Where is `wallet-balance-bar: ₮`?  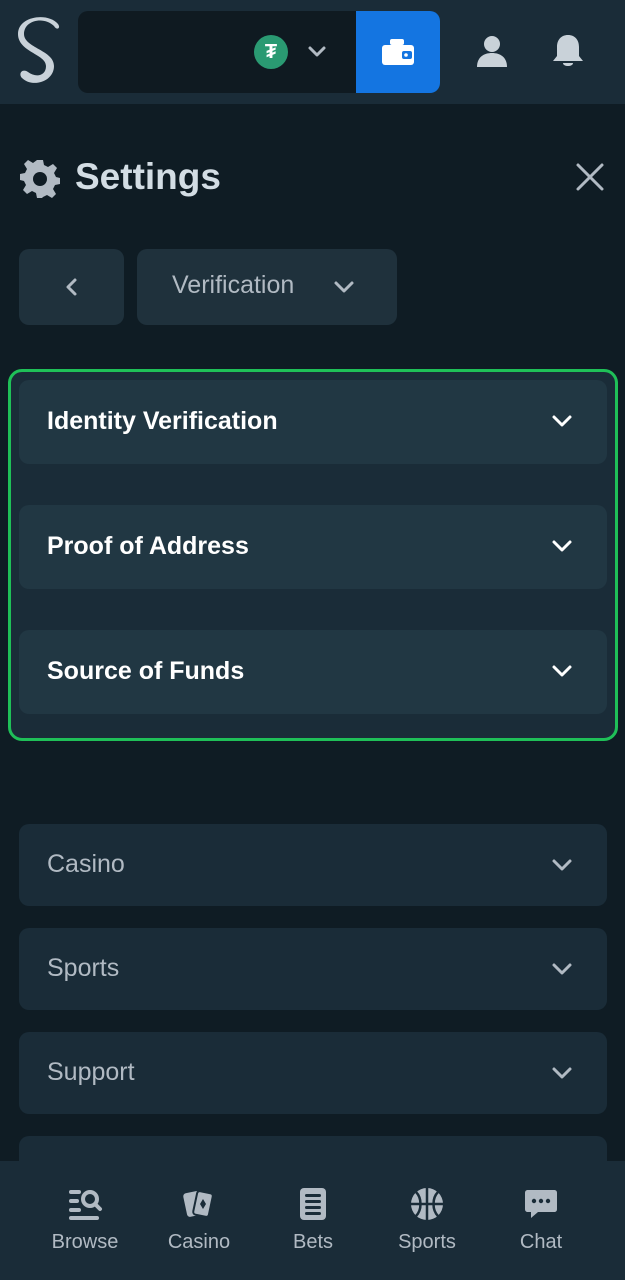
wallet-balance-bar: ₮ is located at coordinates (259, 52).